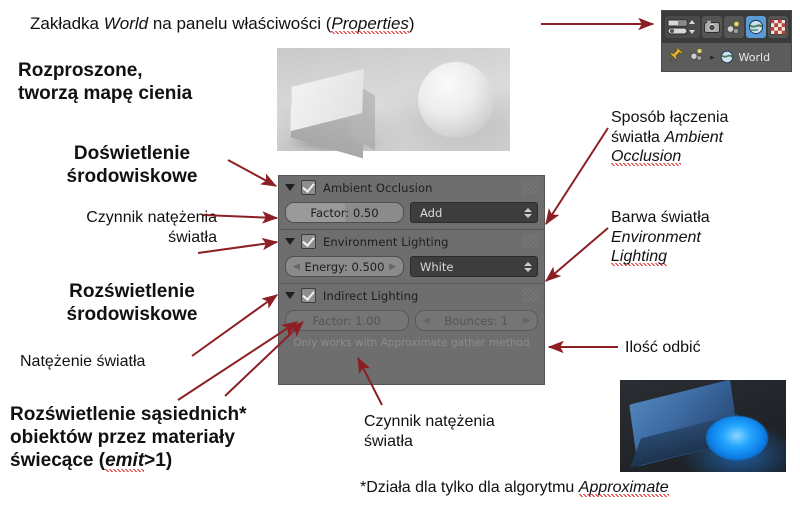 The image size is (800, 508). What do you see at coordinates (476, 320) in the screenshot?
I see `indirect-bounces-stepper: ◀ Bounces: 1 ▶` at bounding box center [476, 320].